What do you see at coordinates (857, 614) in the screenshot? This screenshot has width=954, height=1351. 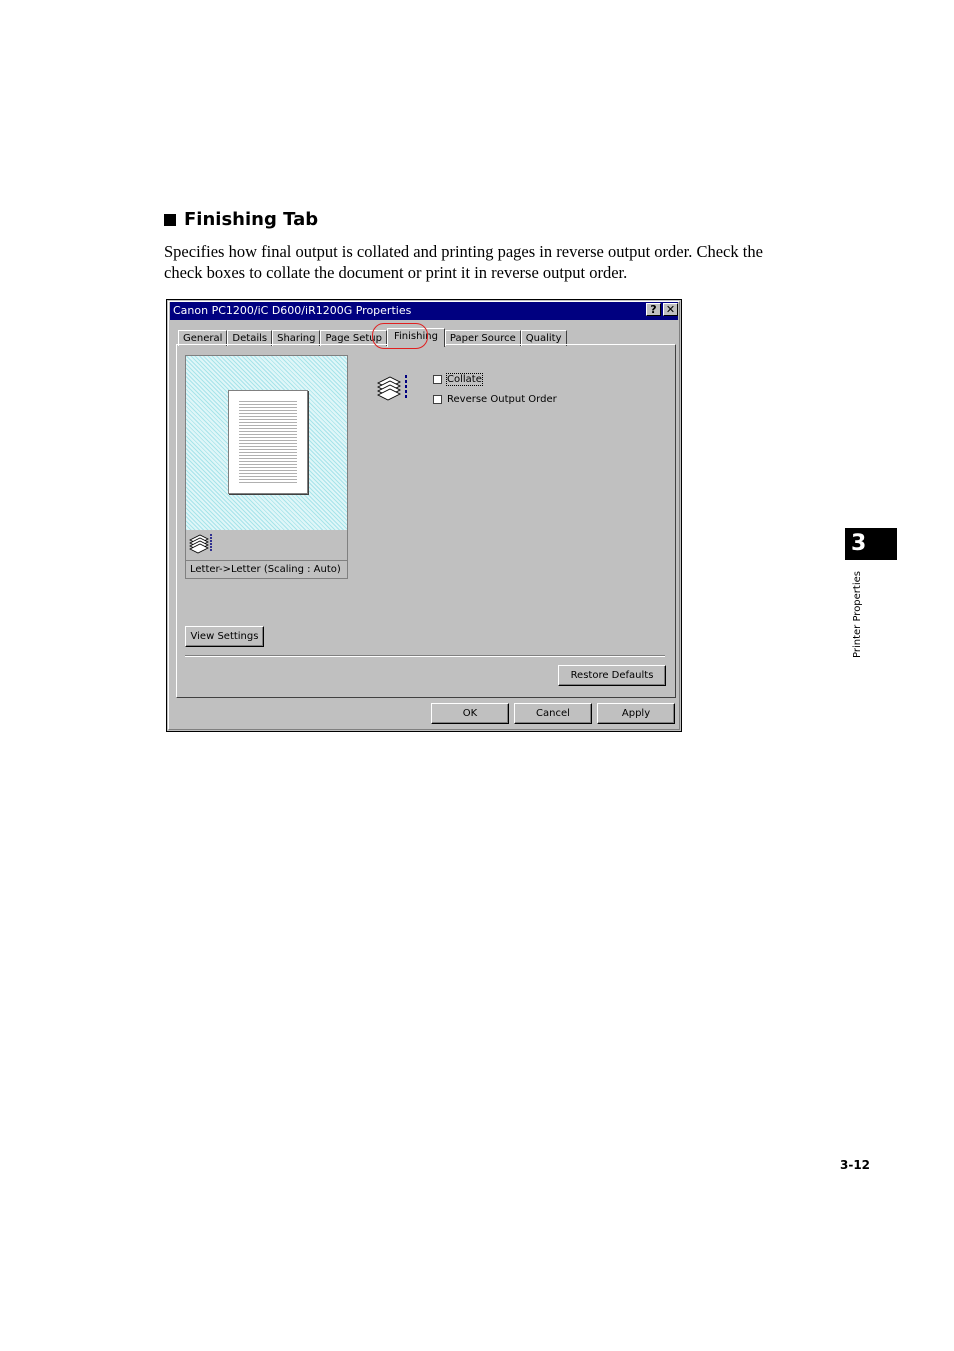 I see `chapter-label: Printer Properties` at bounding box center [857, 614].